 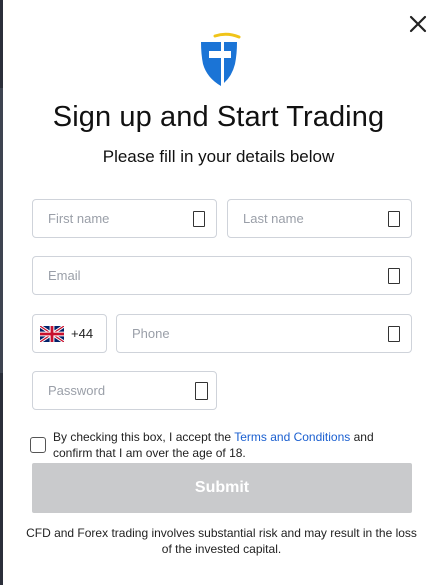 I want to click on background-frame-edge, so click(x=1, y=292).